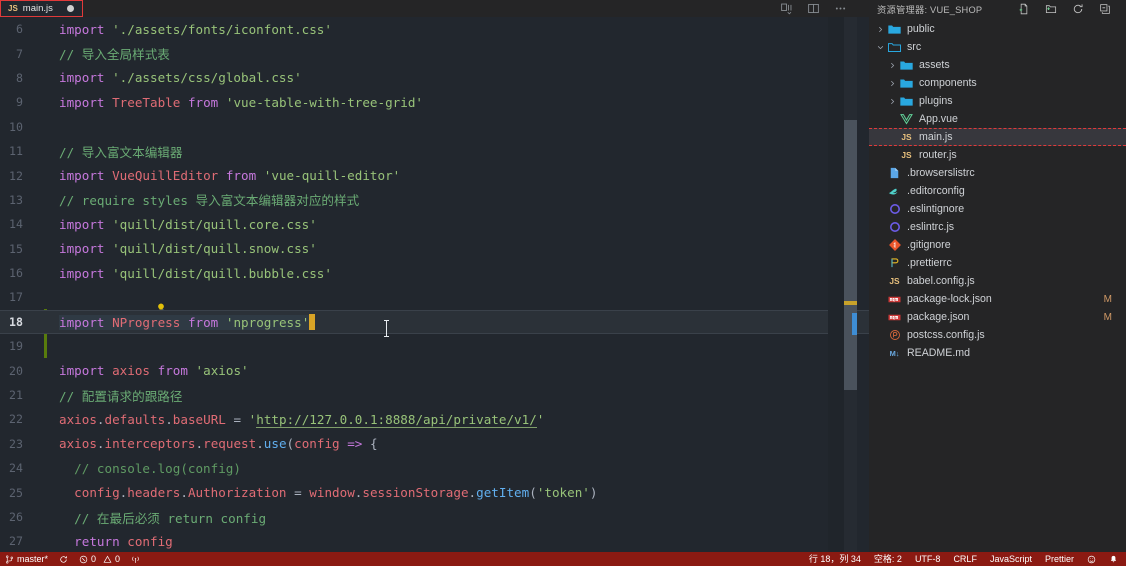 This screenshot has width=1126, height=566. What do you see at coordinates (997, 263) in the screenshot?
I see `tree-row-prettierrc: .prettierrc` at bounding box center [997, 263].